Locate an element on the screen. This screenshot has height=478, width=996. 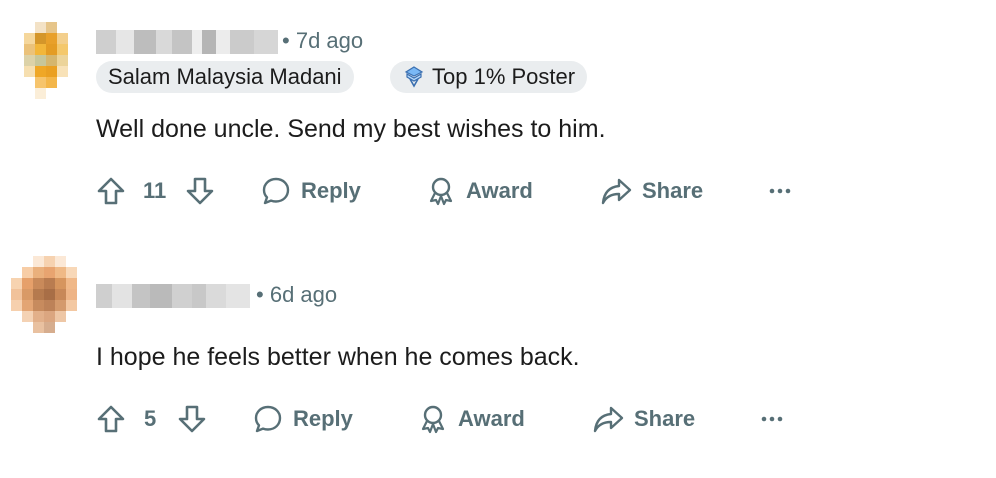
flair-label: Salam Malaysia Madani is located at coordinates (225, 76).